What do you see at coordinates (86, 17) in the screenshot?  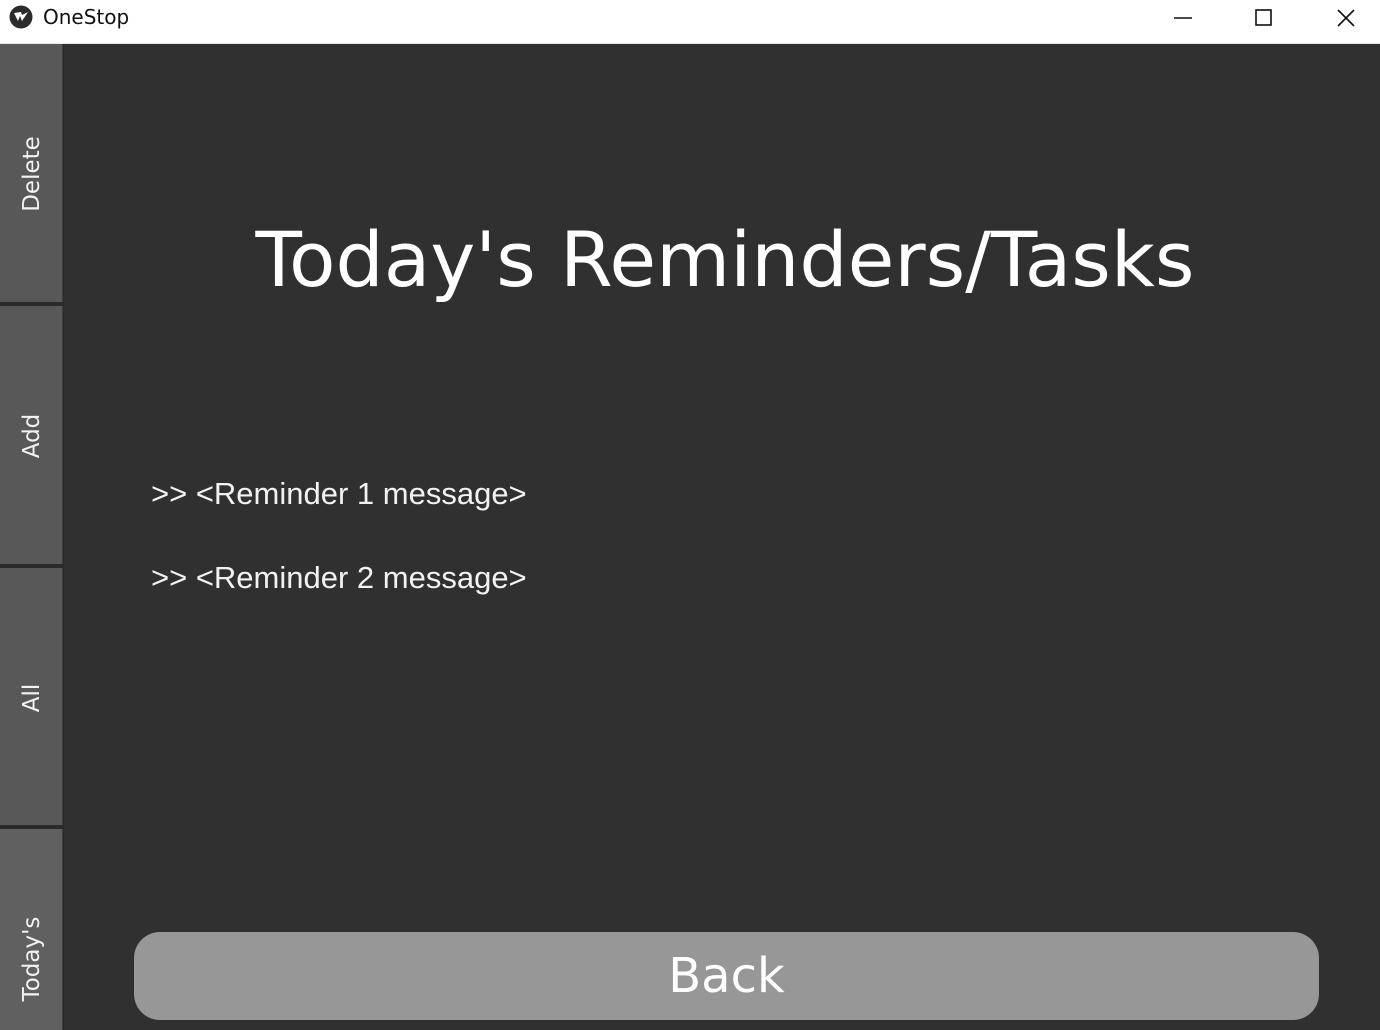 I see `window-title: OneStop` at bounding box center [86, 17].